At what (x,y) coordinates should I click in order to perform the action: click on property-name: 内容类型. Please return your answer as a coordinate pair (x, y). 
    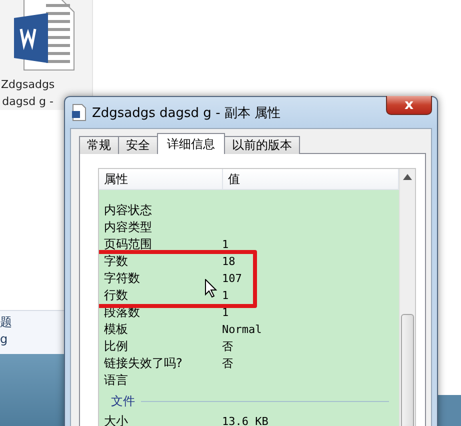
    Looking at the image, I should click on (127, 227).